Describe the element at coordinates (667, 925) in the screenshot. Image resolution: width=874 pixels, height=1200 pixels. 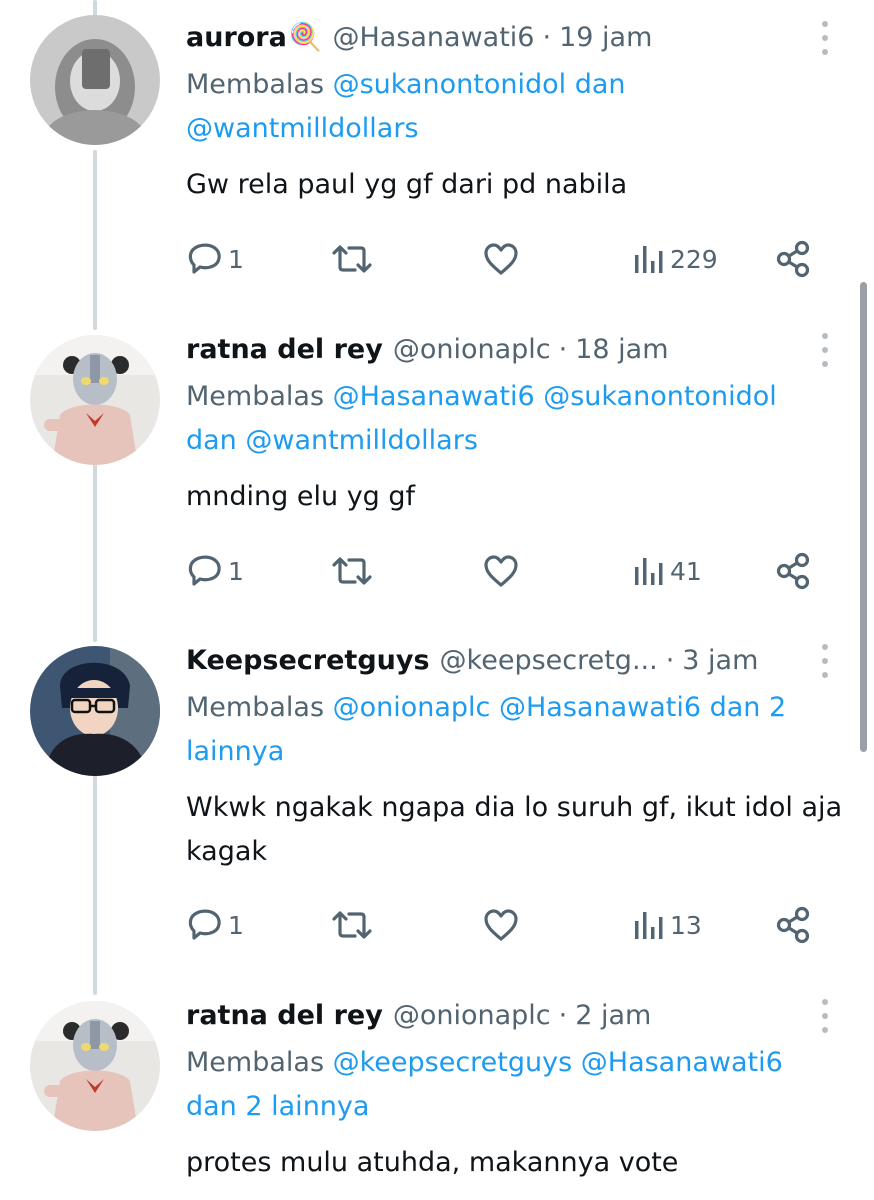
I see `views-button: 13` at that location.